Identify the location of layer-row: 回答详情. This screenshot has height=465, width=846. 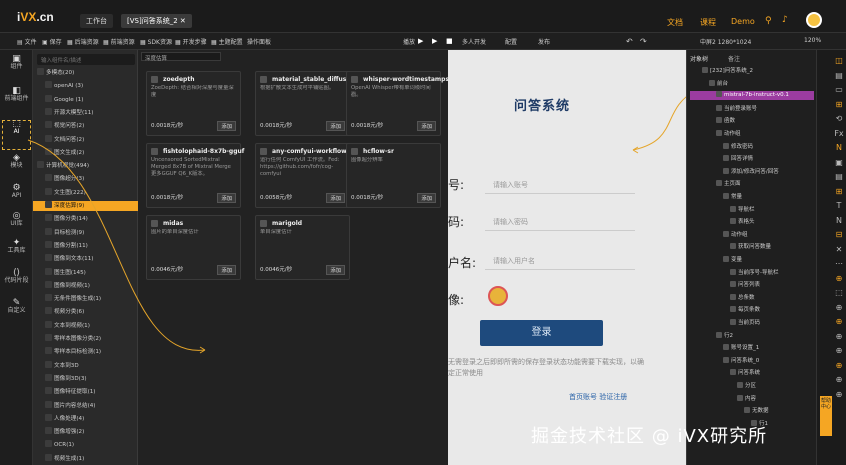
(752, 158).